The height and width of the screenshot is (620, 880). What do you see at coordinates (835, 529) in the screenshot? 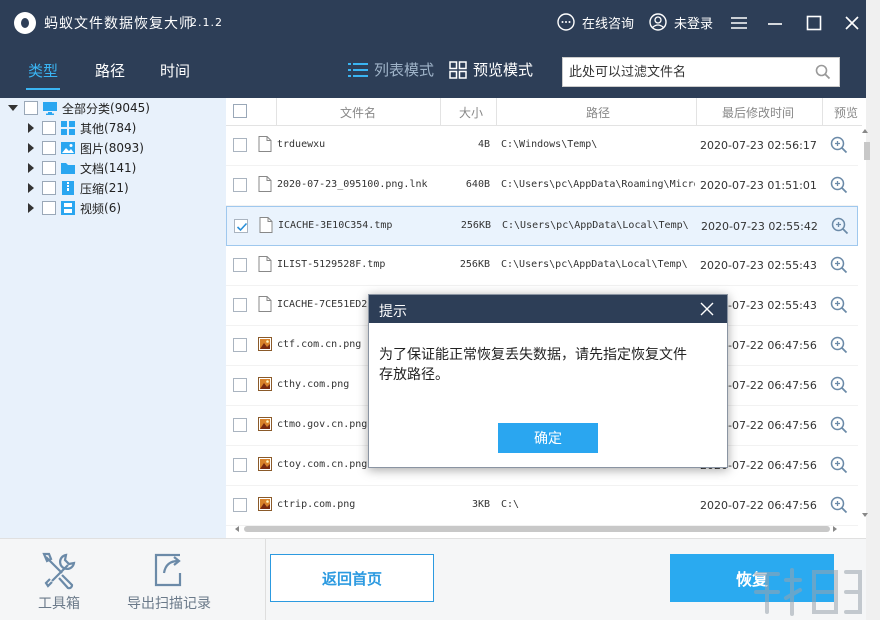
I see `scroll-right-icon` at bounding box center [835, 529].